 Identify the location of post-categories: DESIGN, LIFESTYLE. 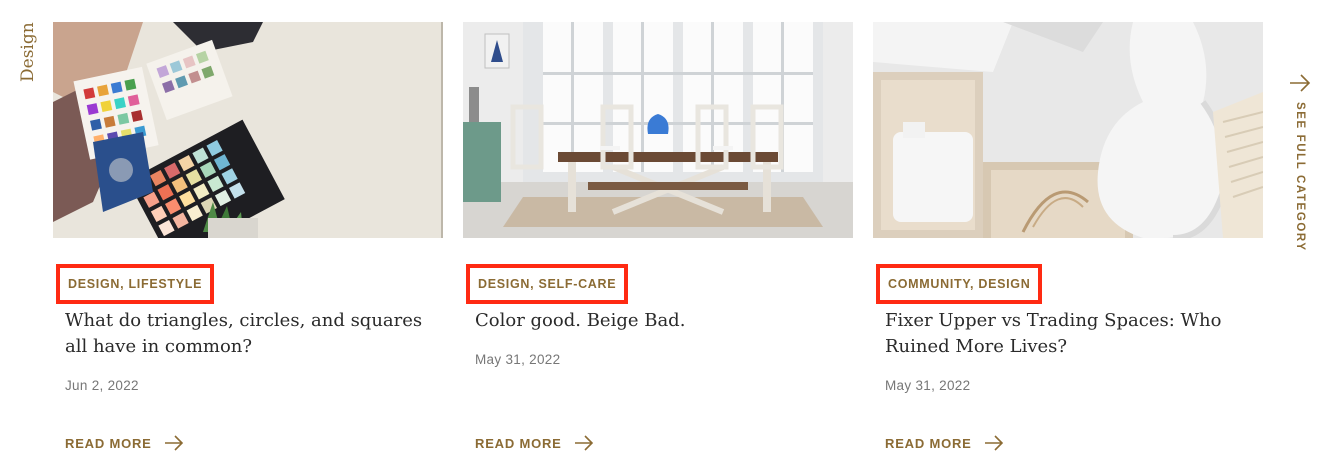
(135, 284).